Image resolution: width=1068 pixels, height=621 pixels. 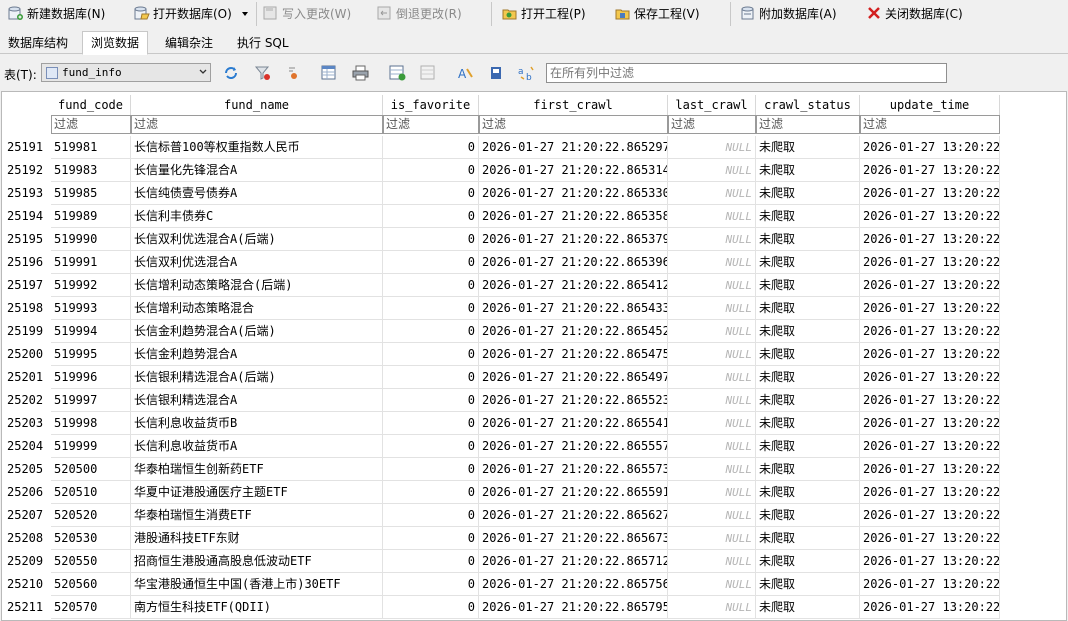 I want to click on cell-first-crawl: 2026-01-27 21:20:22.865379, so click(x=573, y=239).